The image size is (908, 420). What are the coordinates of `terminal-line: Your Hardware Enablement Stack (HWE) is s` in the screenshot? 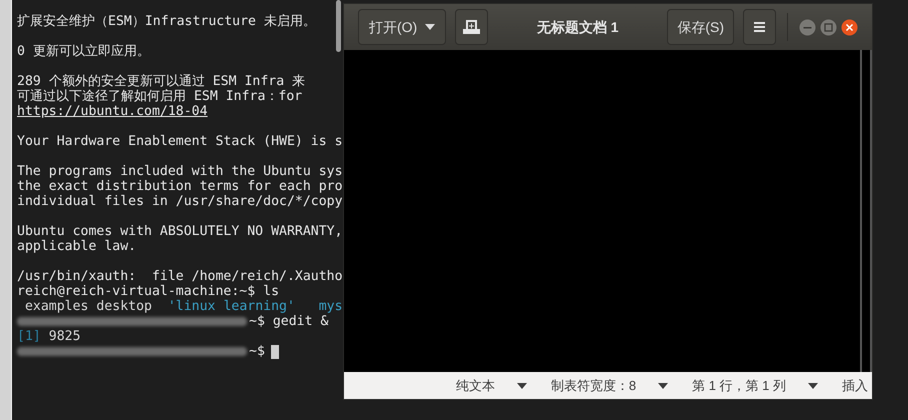 It's located at (180, 141).